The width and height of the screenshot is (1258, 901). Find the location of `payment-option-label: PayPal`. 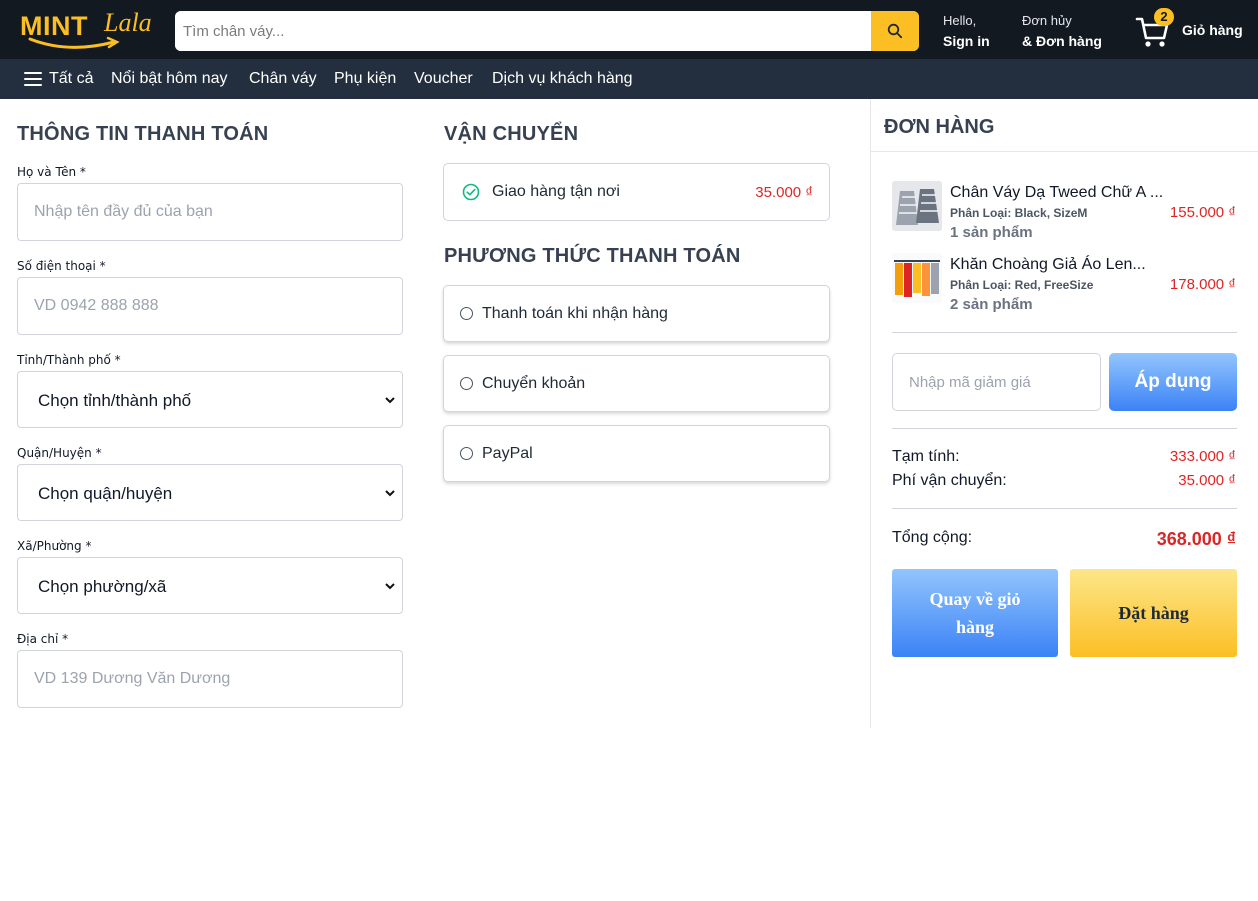

payment-option-label: PayPal is located at coordinates (507, 453).